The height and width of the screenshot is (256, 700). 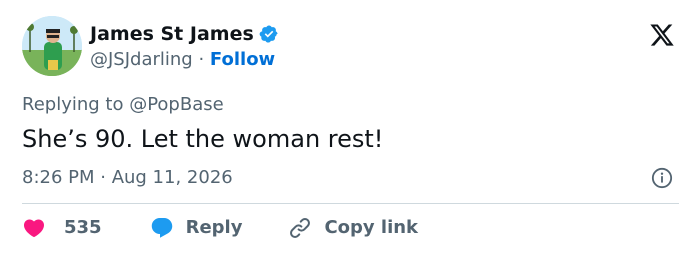 I want to click on display-name: James St James, so click(x=172, y=34).